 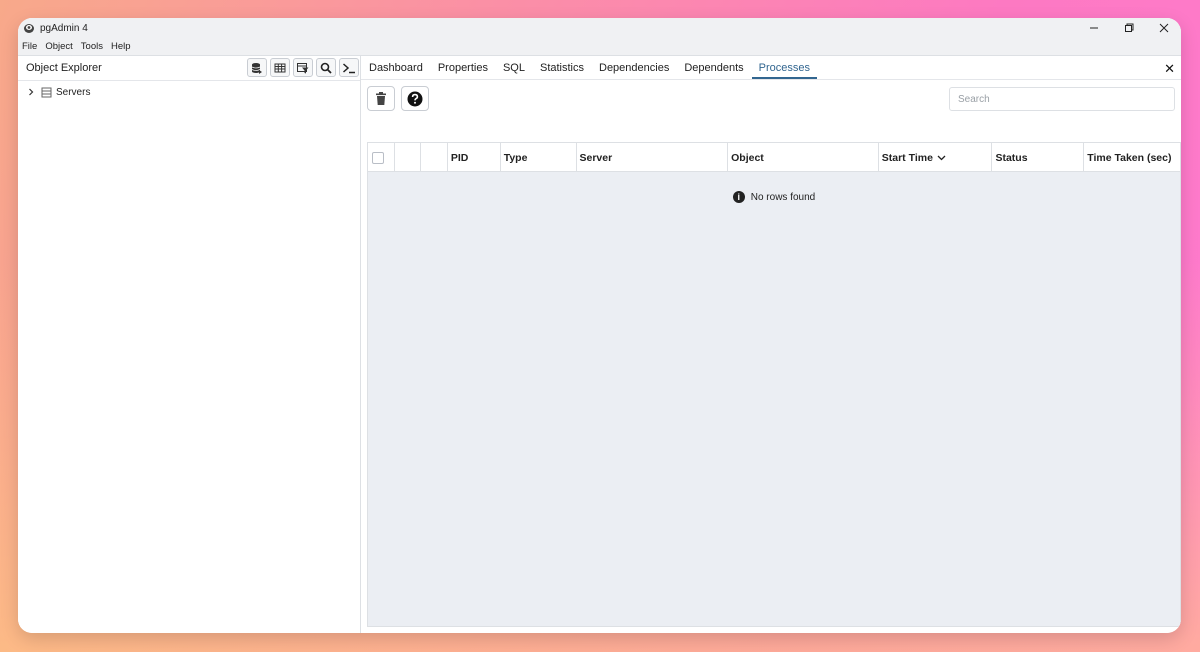 I want to click on table-filter-icon, so click(x=303, y=67).